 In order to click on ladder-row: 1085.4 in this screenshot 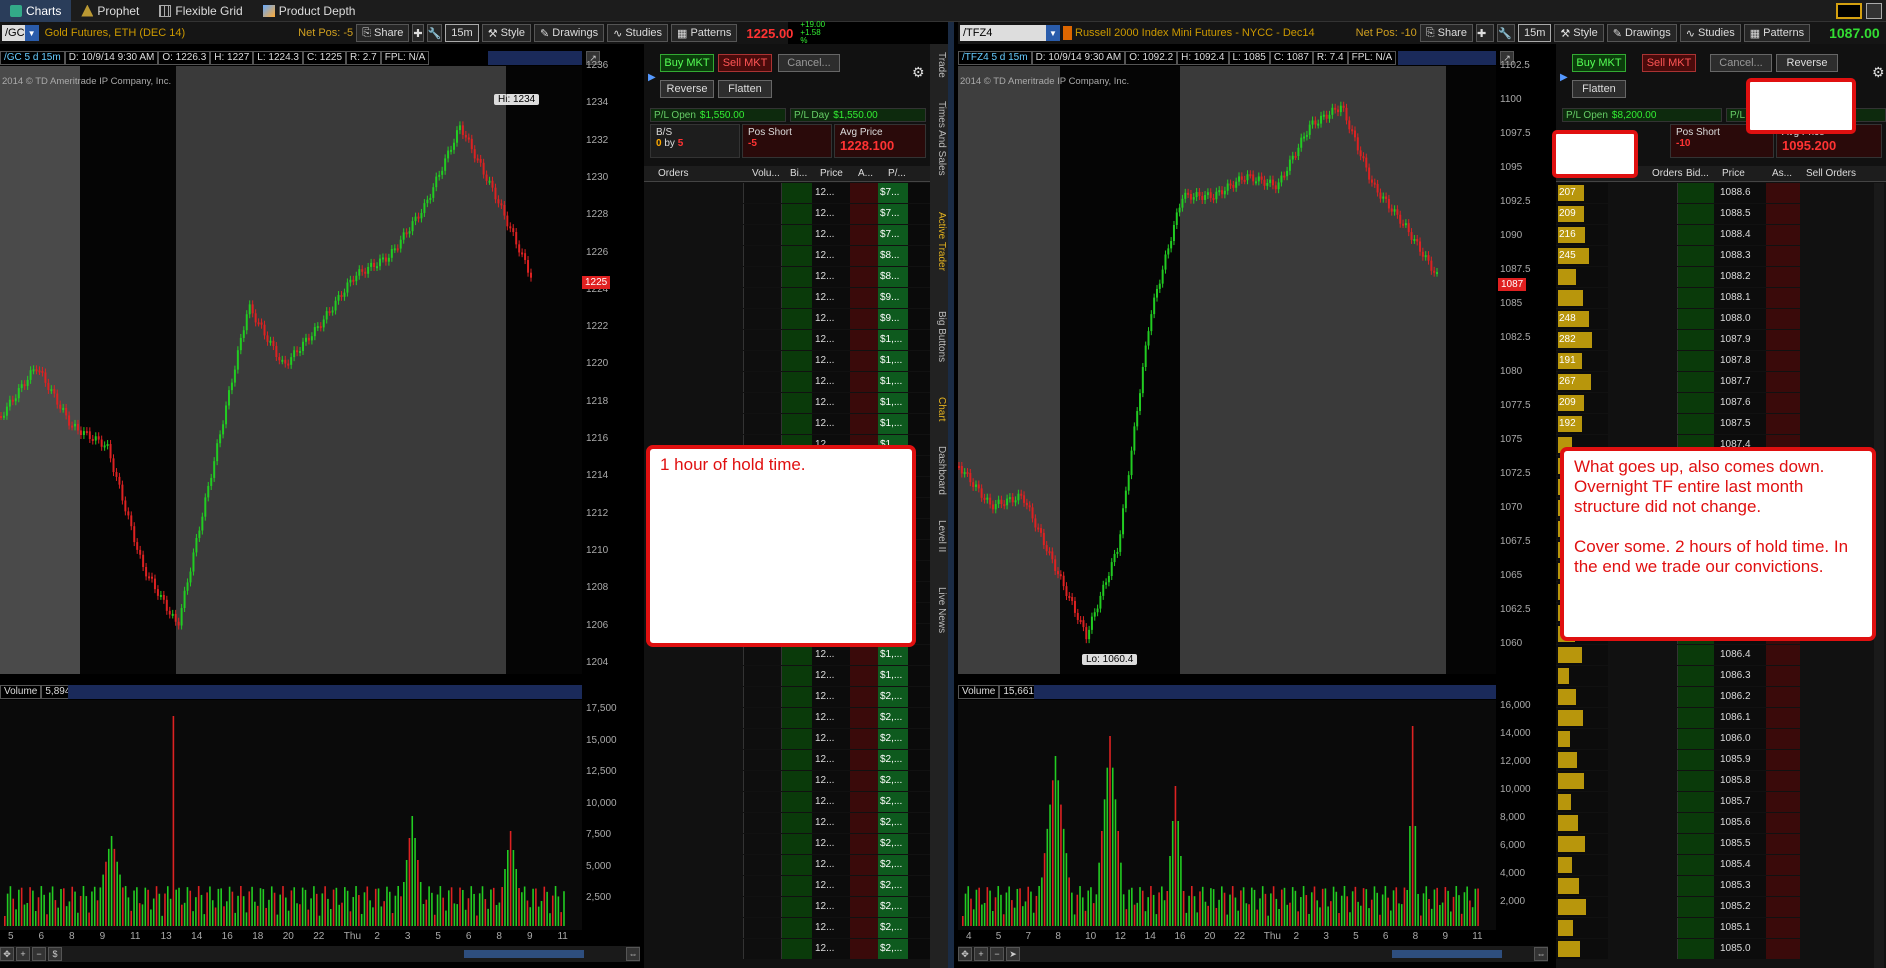, I will do `click(1714, 865)`.